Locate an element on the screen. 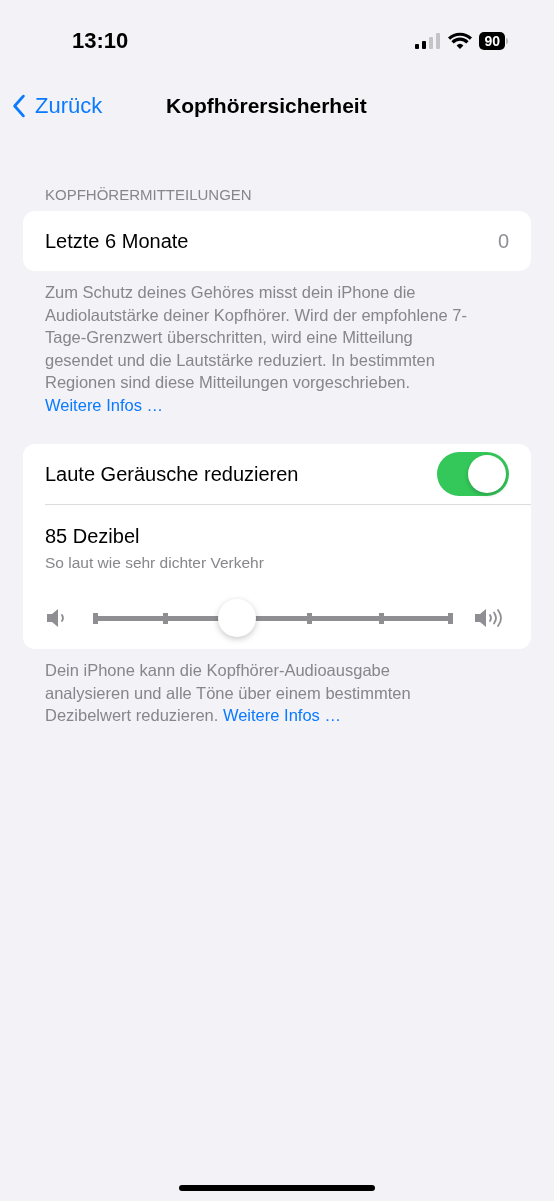 This screenshot has height=1201, width=554. signal-icon is located at coordinates (428, 41).